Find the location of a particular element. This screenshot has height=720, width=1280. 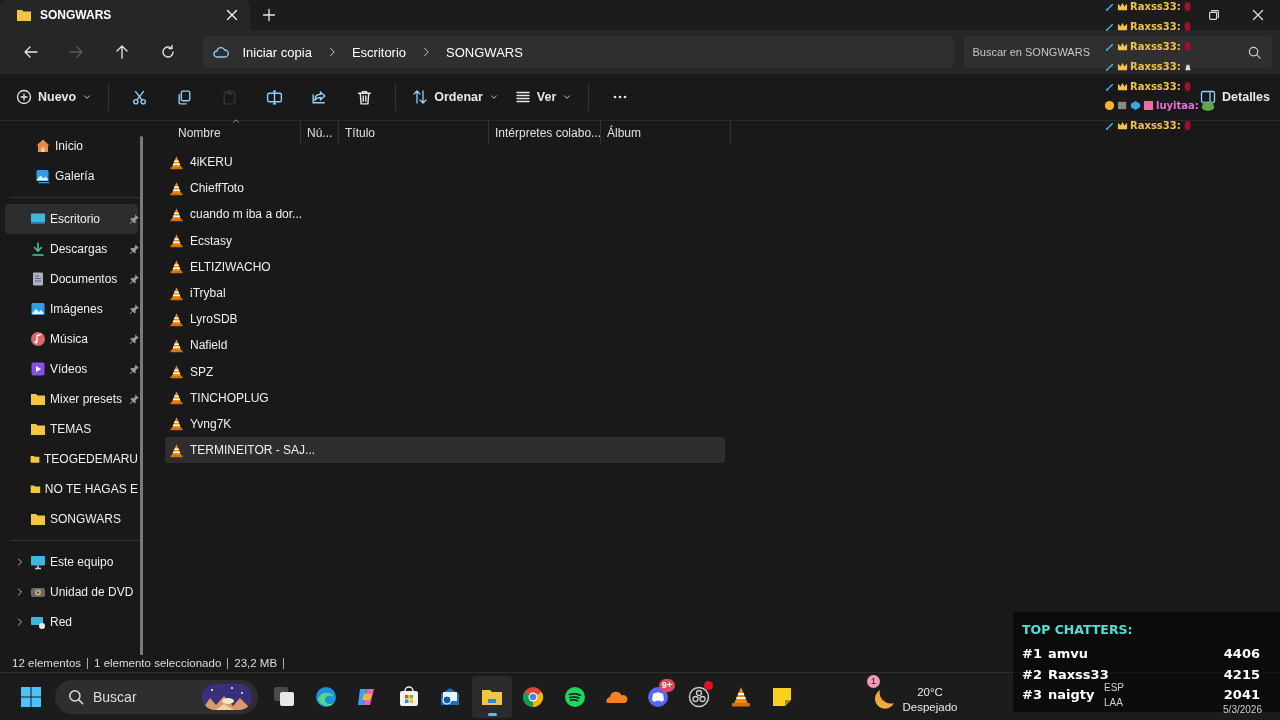

sidebar-item: Escritorio is located at coordinates (71, 219).